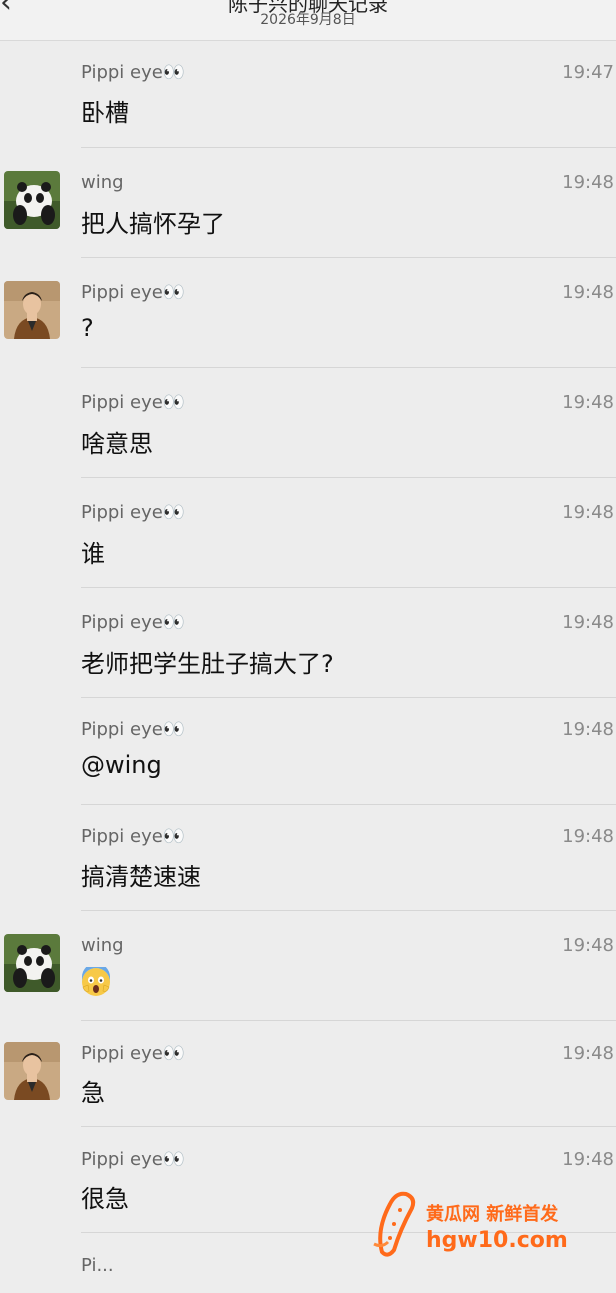 The height and width of the screenshot is (1293, 616). I want to click on watermark-url: hgw10.com, so click(497, 1240).